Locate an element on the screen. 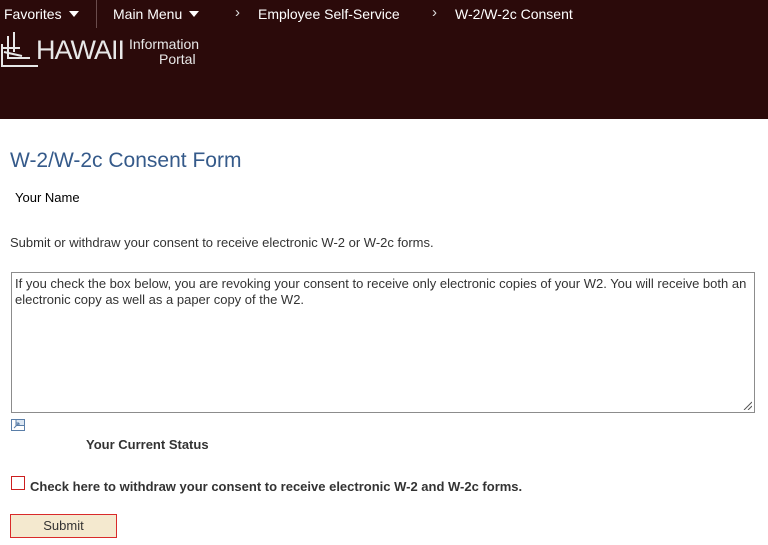  main-menu: Main Menu is located at coordinates (156, 14).